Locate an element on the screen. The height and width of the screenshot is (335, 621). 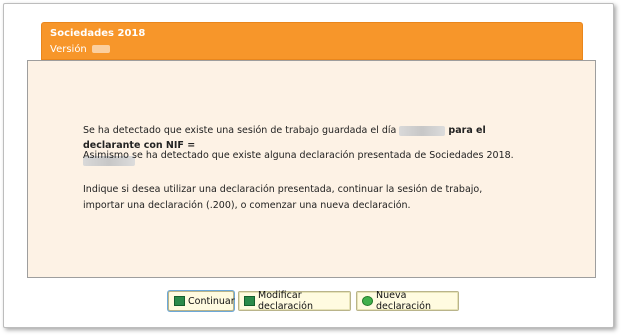
redacted-version is located at coordinates (100, 49).